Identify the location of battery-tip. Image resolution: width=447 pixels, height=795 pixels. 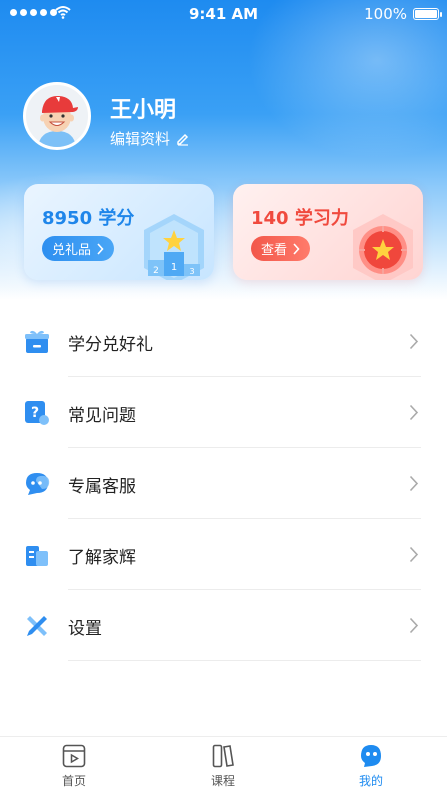
(441, 14).